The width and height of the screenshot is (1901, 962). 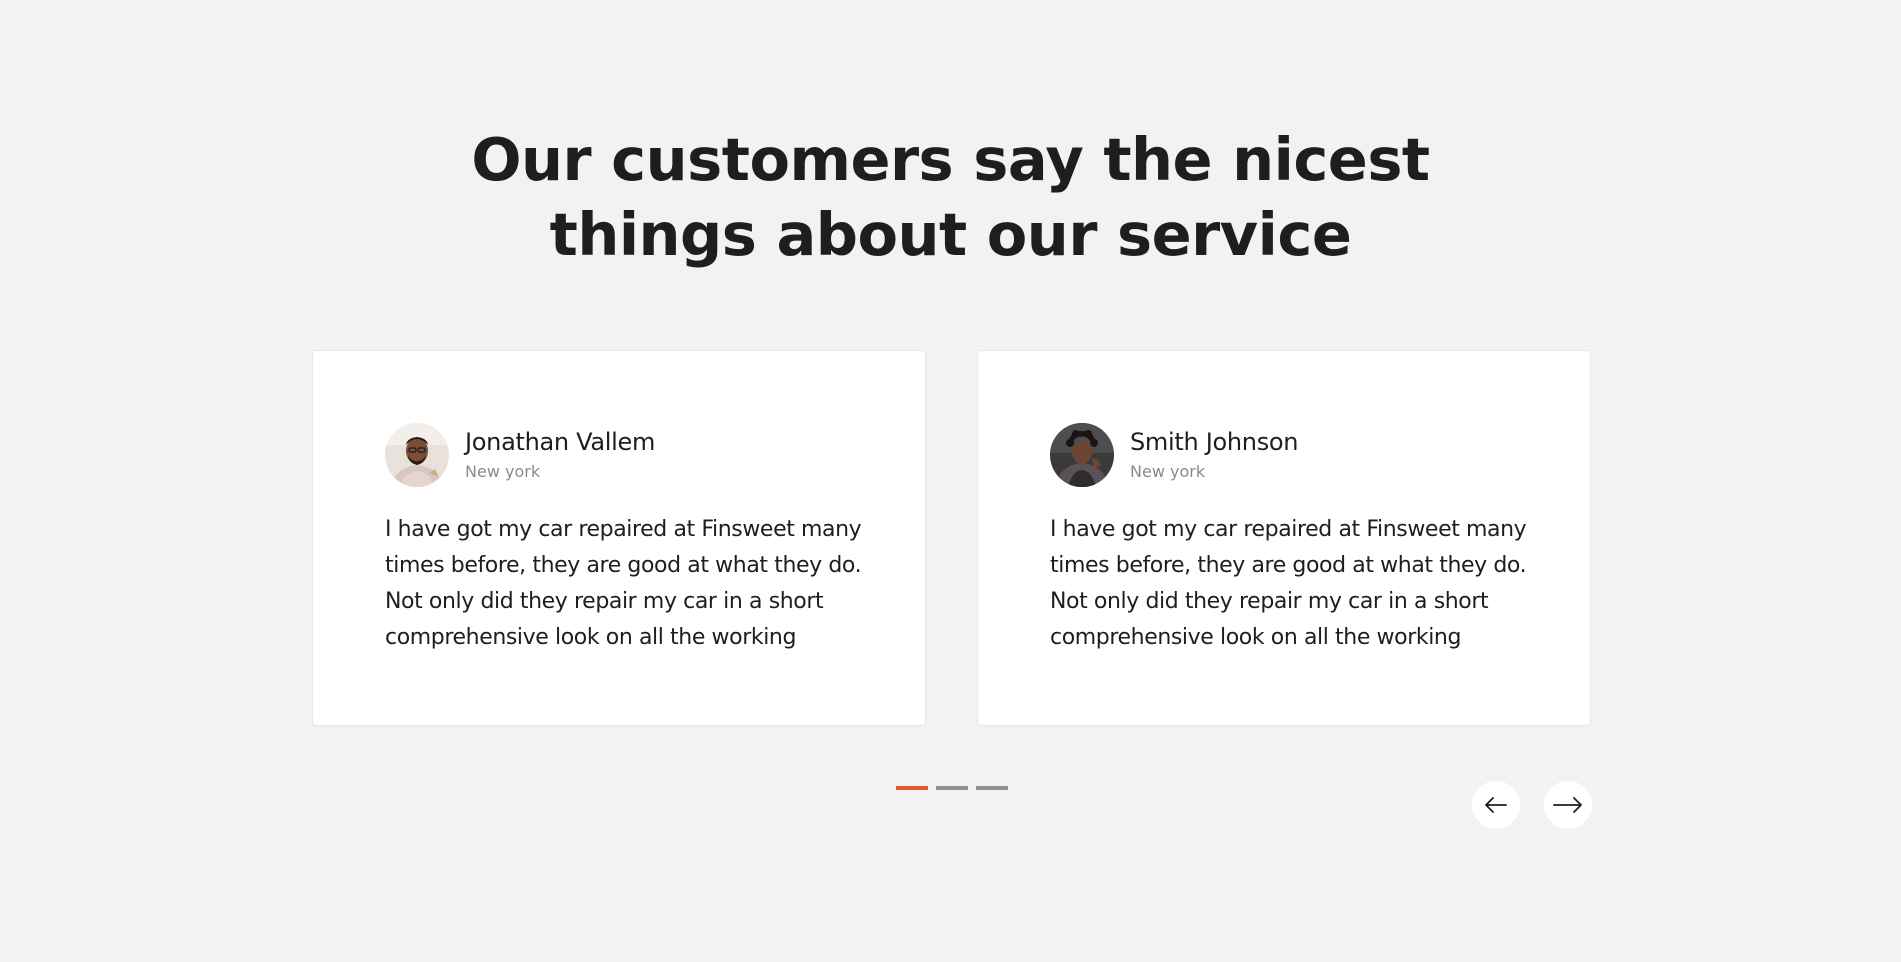 What do you see at coordinates (560, 442) in the screenshot?
I see `reviewer-name: Jonathan Vallem` at bounding box center [560, 442].